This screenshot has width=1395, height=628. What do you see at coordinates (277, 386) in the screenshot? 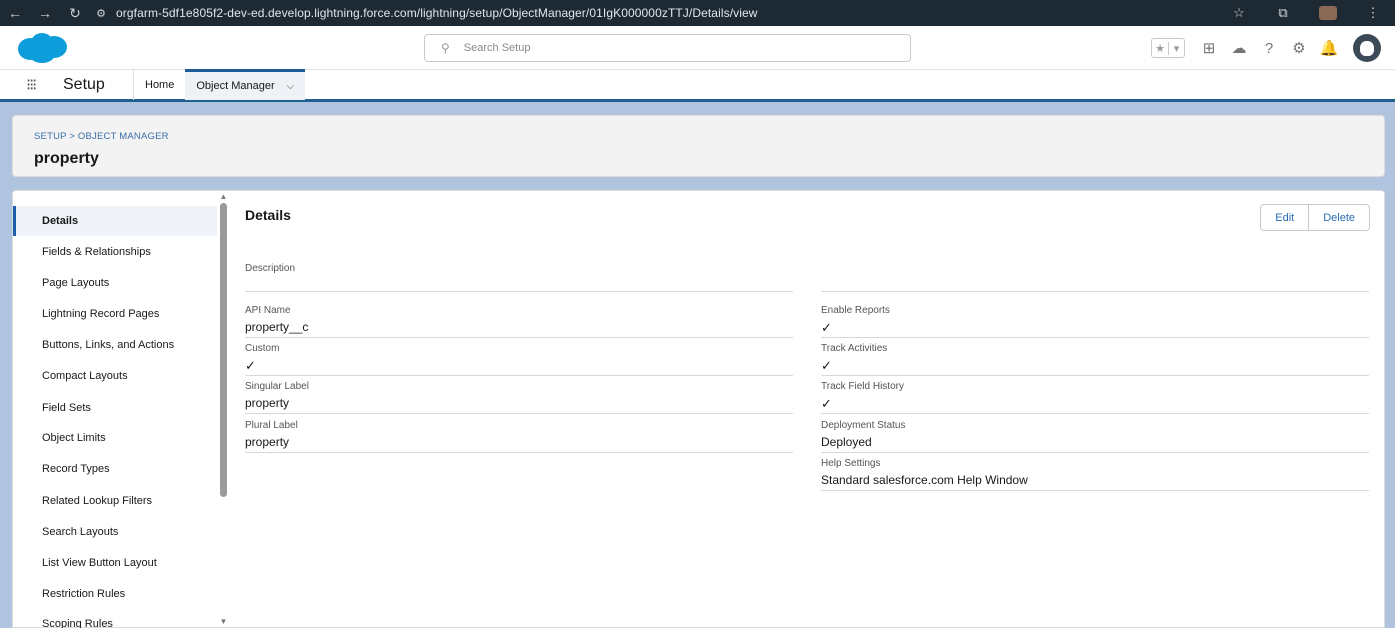
I see `singular-label-label: Singular Label` at bounding box center [277, 386].